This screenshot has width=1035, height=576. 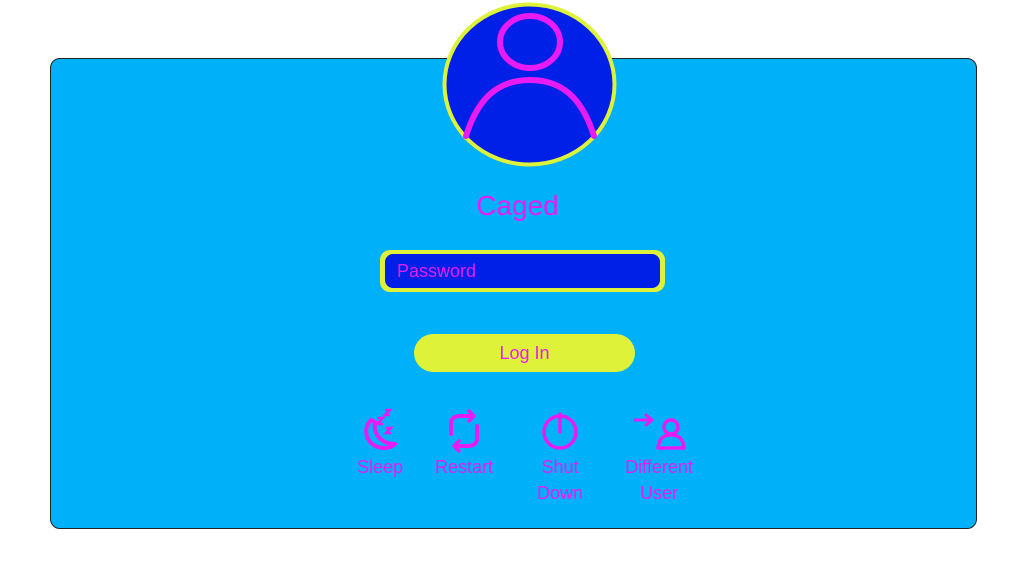 I want to click on username-label: Caged, so click(x=517, y=205).